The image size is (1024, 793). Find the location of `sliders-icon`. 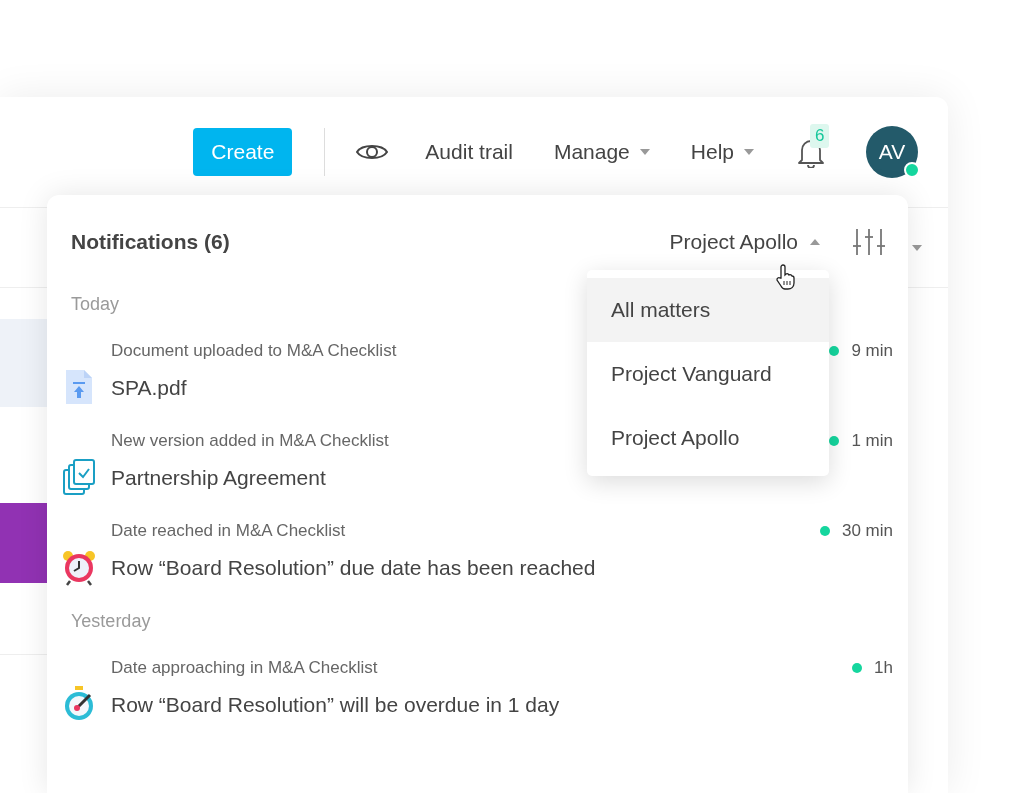

sliders-icon is located at coordinates (869, 242).